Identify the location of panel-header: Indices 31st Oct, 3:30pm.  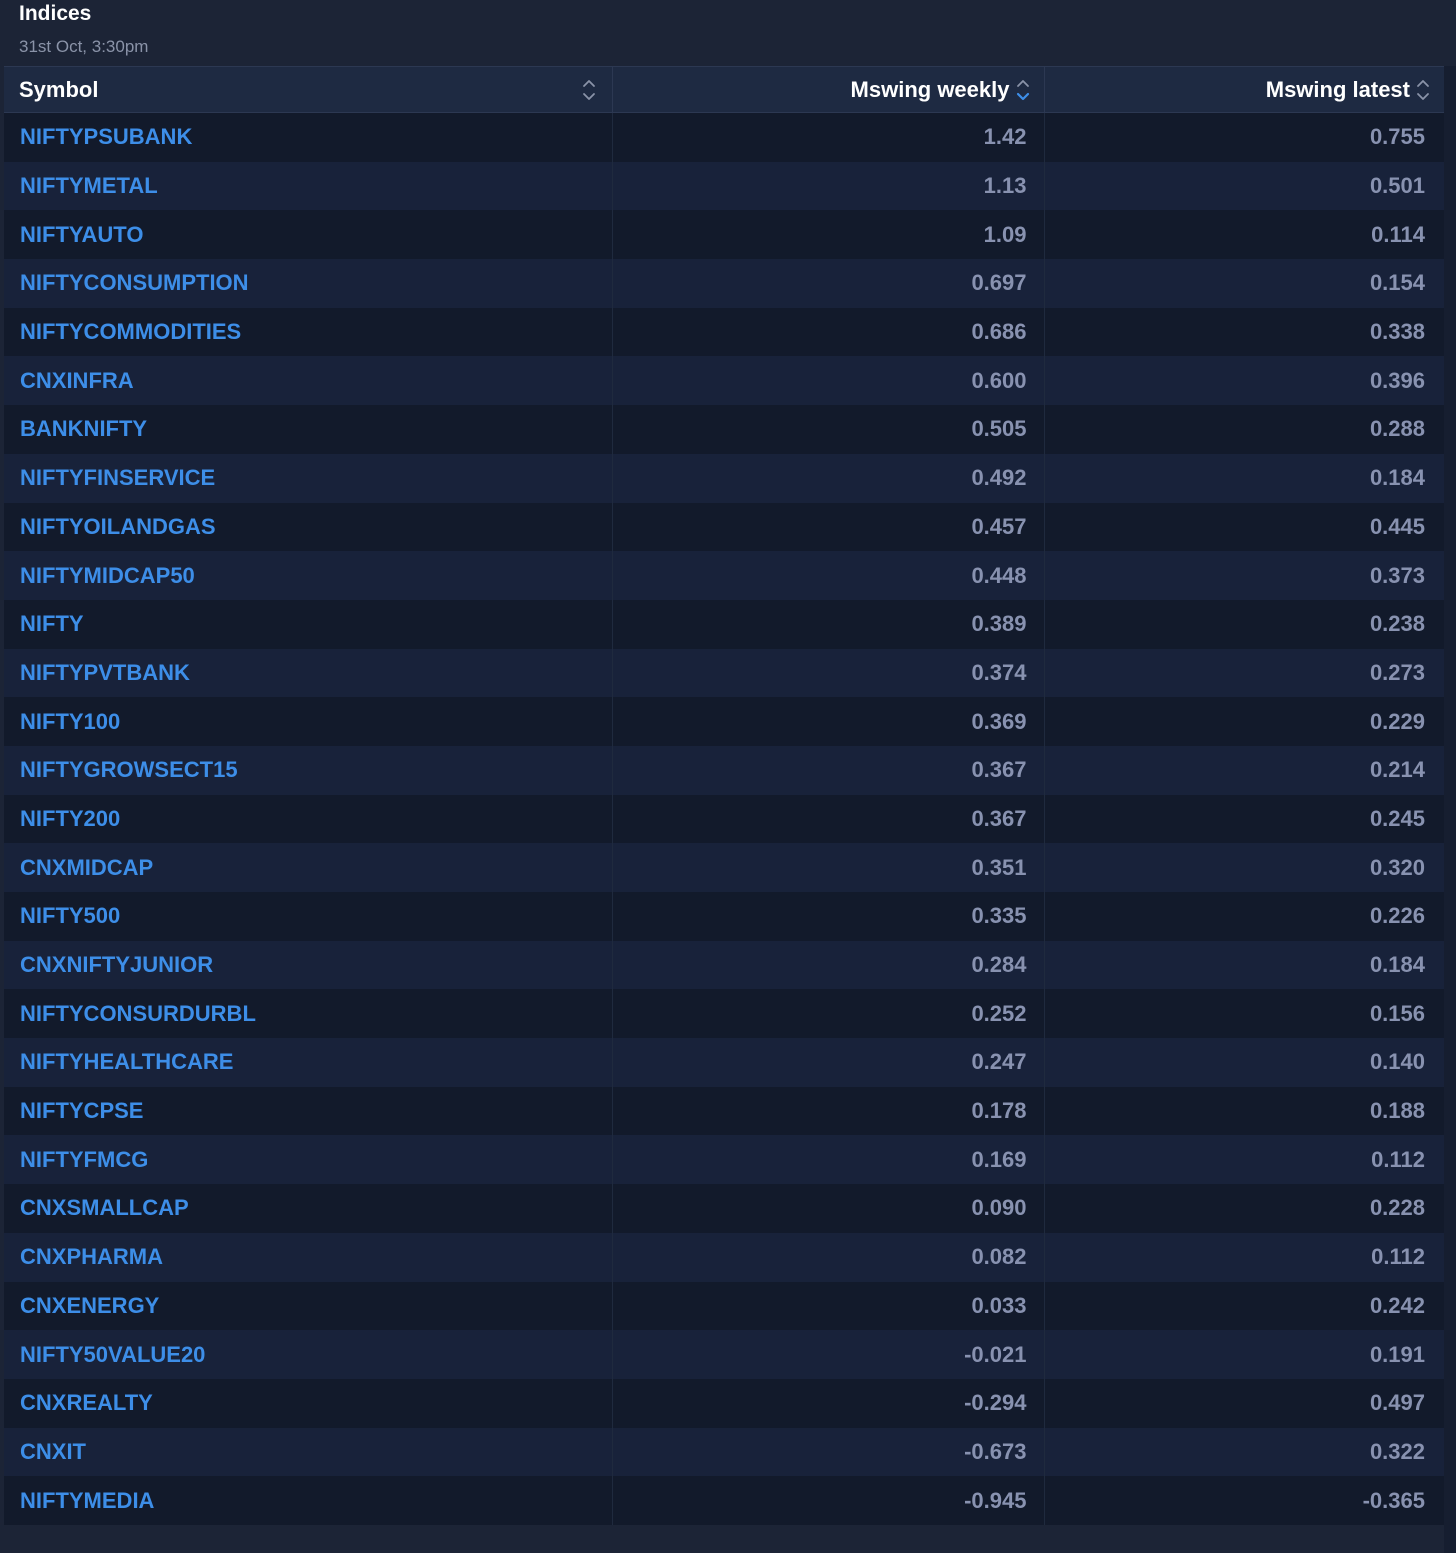
(728, 33).